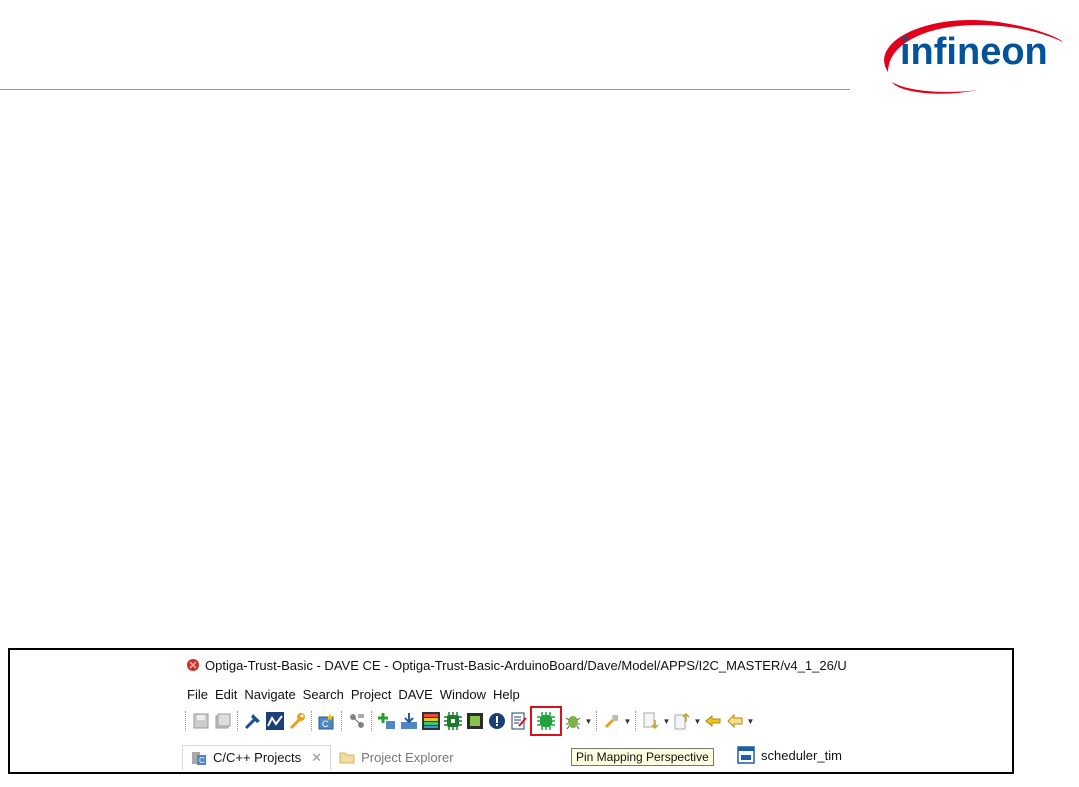 The height and width of the screenshot is (787, 1079). I want to click on svg-text: C, so click(202, 760).